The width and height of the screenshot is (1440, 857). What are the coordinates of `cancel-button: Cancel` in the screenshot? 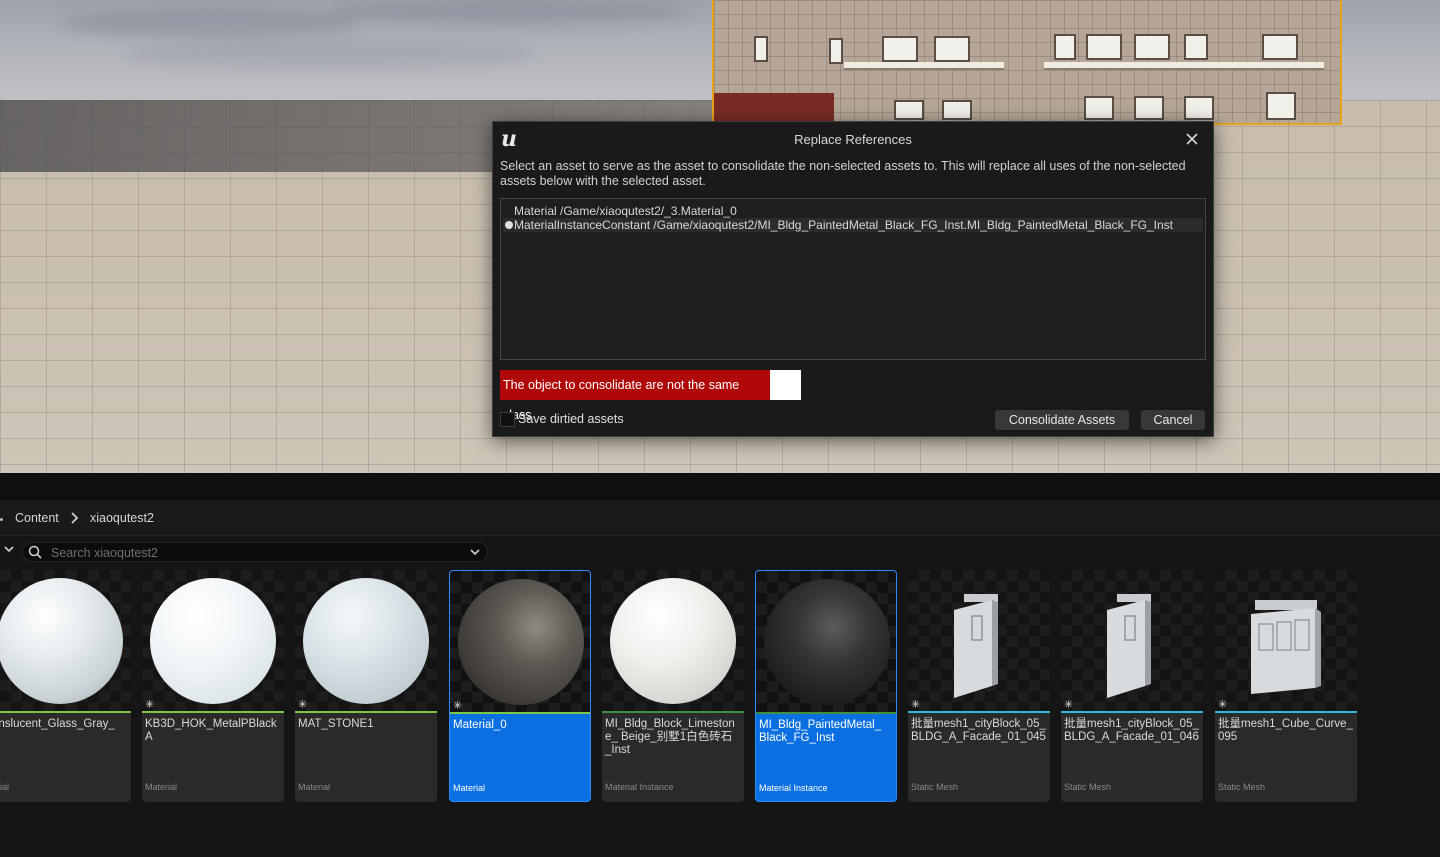 It's located at (1173, 420).